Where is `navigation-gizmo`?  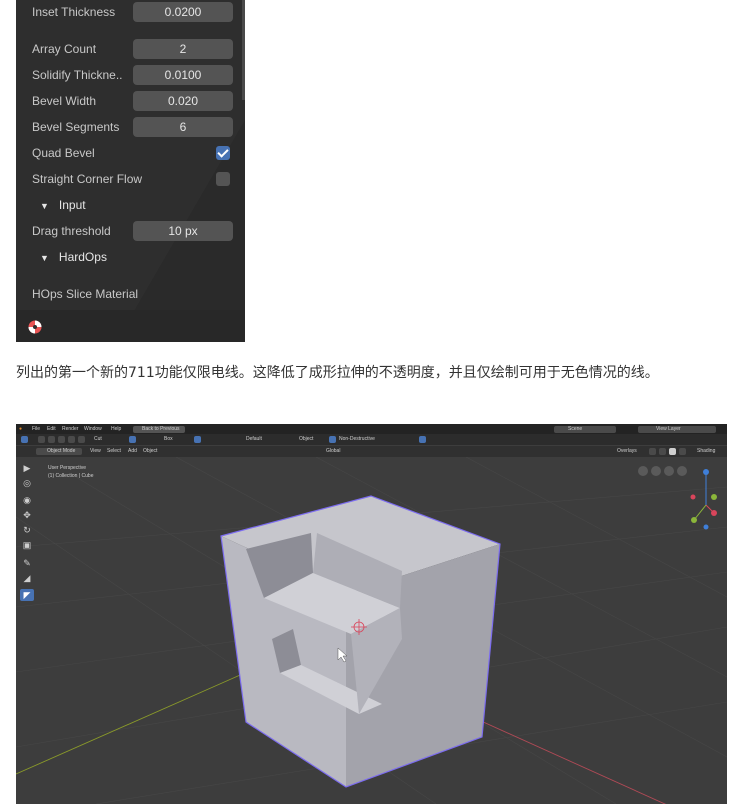 navigation-gizmo is located at coordinates (704, 499).